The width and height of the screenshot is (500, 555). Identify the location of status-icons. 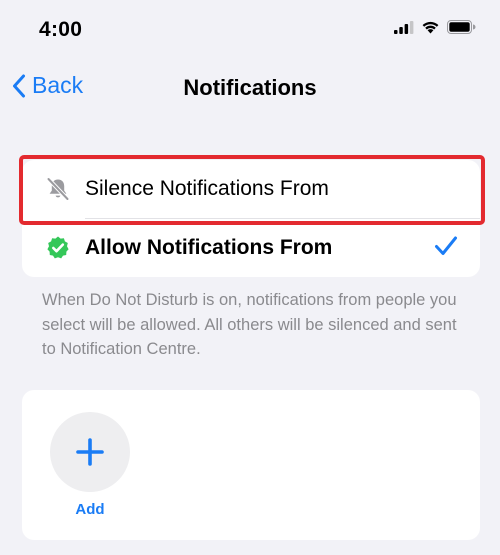
(435, 27).